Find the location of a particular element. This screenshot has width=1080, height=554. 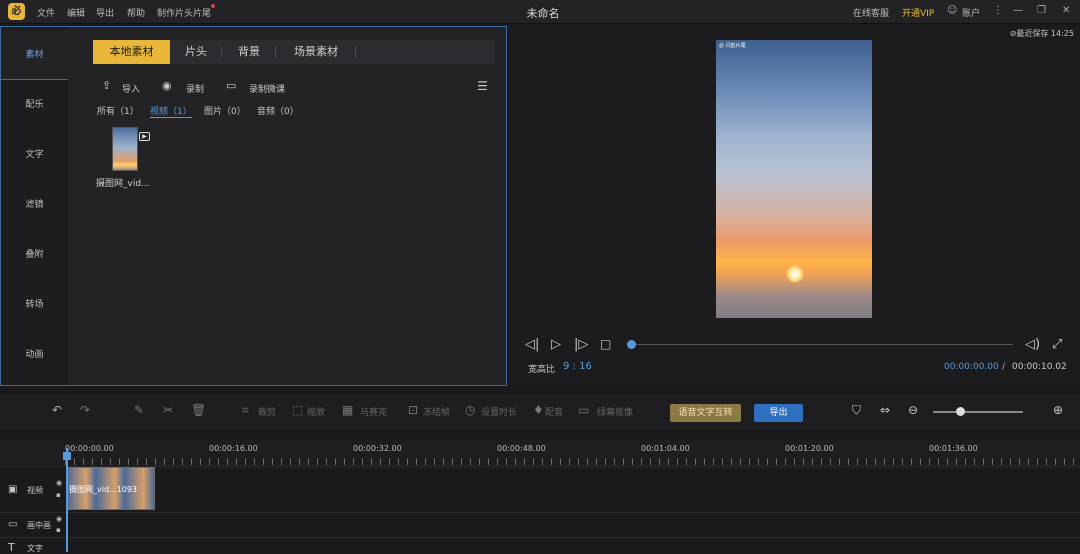

zoom-tool-button: 缩放 is located at coordinates (316, 411).